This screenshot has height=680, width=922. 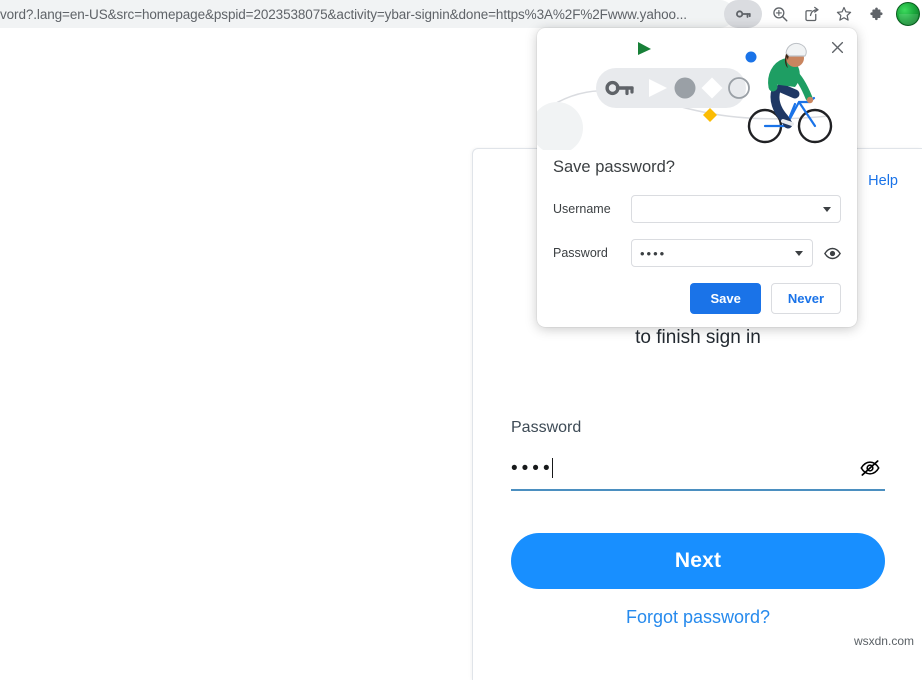 I want to click on text-cursor, so click(x=552, y=467).